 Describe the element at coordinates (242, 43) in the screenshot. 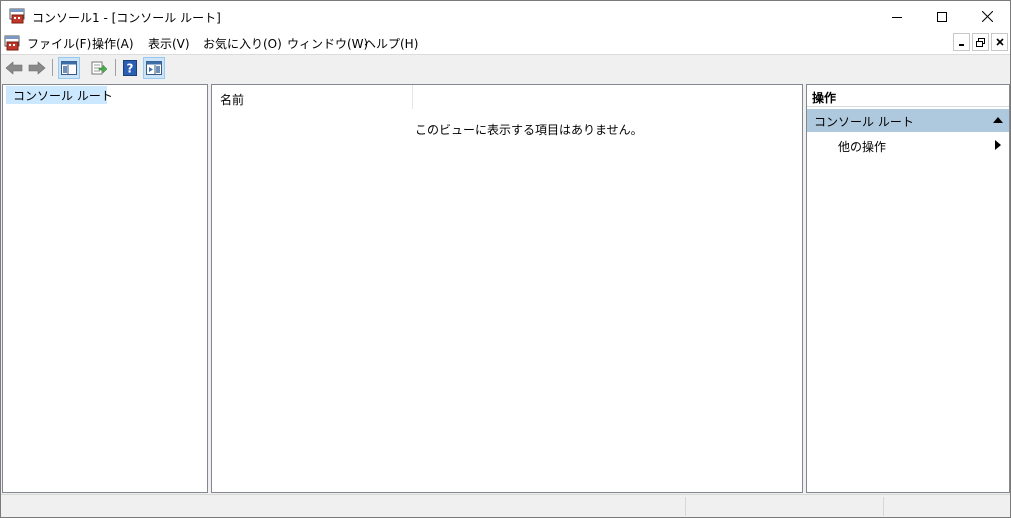

I see `menu-favorites: お気に入り(O)` at that location.